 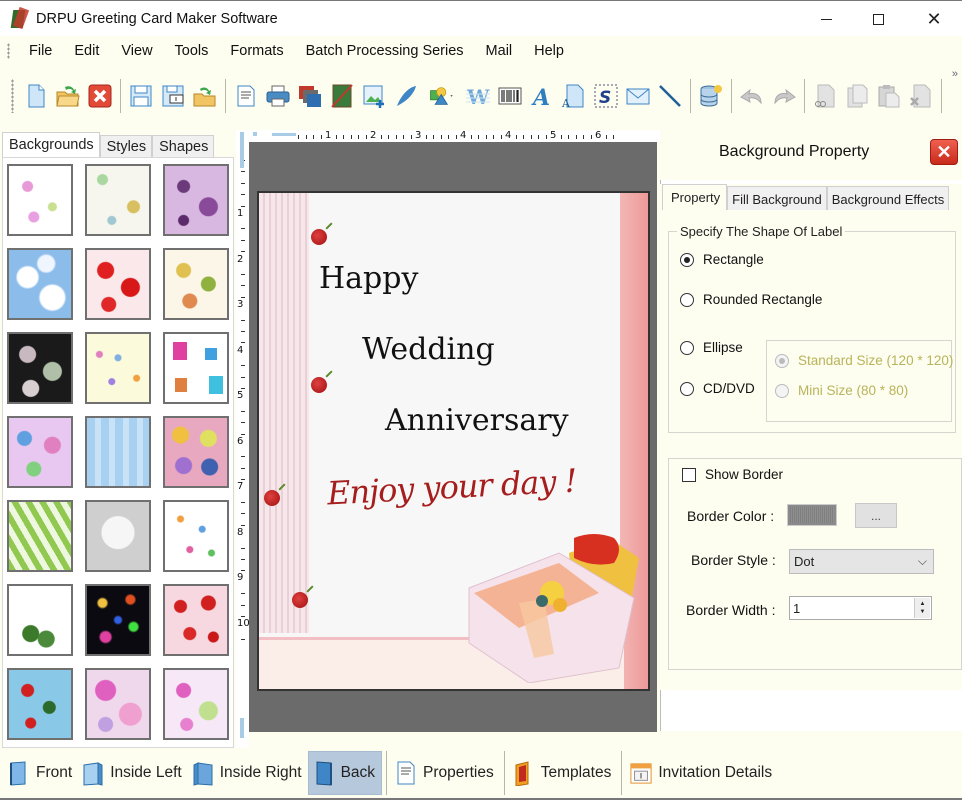 What do you see at coordinates (196, 284) in the screenshot?
I see `background-thumbnail-autumn-leaves` at bounding box center [196, 284].